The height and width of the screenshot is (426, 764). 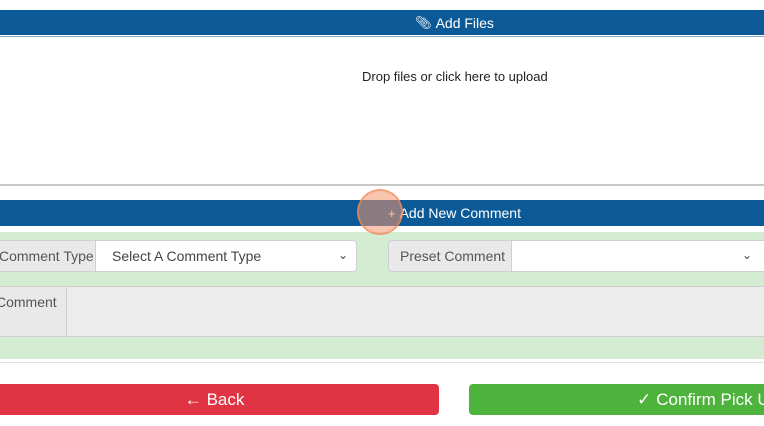 I want to click on plus-icon: +, so click(x=392, y=213).